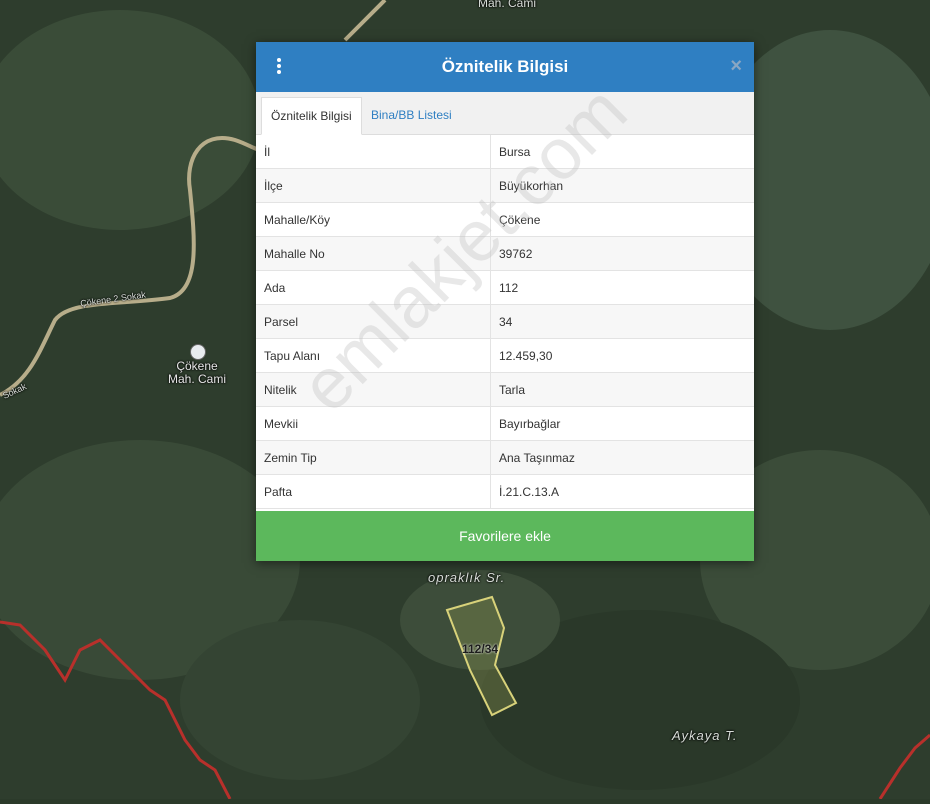  What do you see at coordinates (622, 321) in the screenshot?
I see `attribute-value: 34` at bounding box center [622, 321].